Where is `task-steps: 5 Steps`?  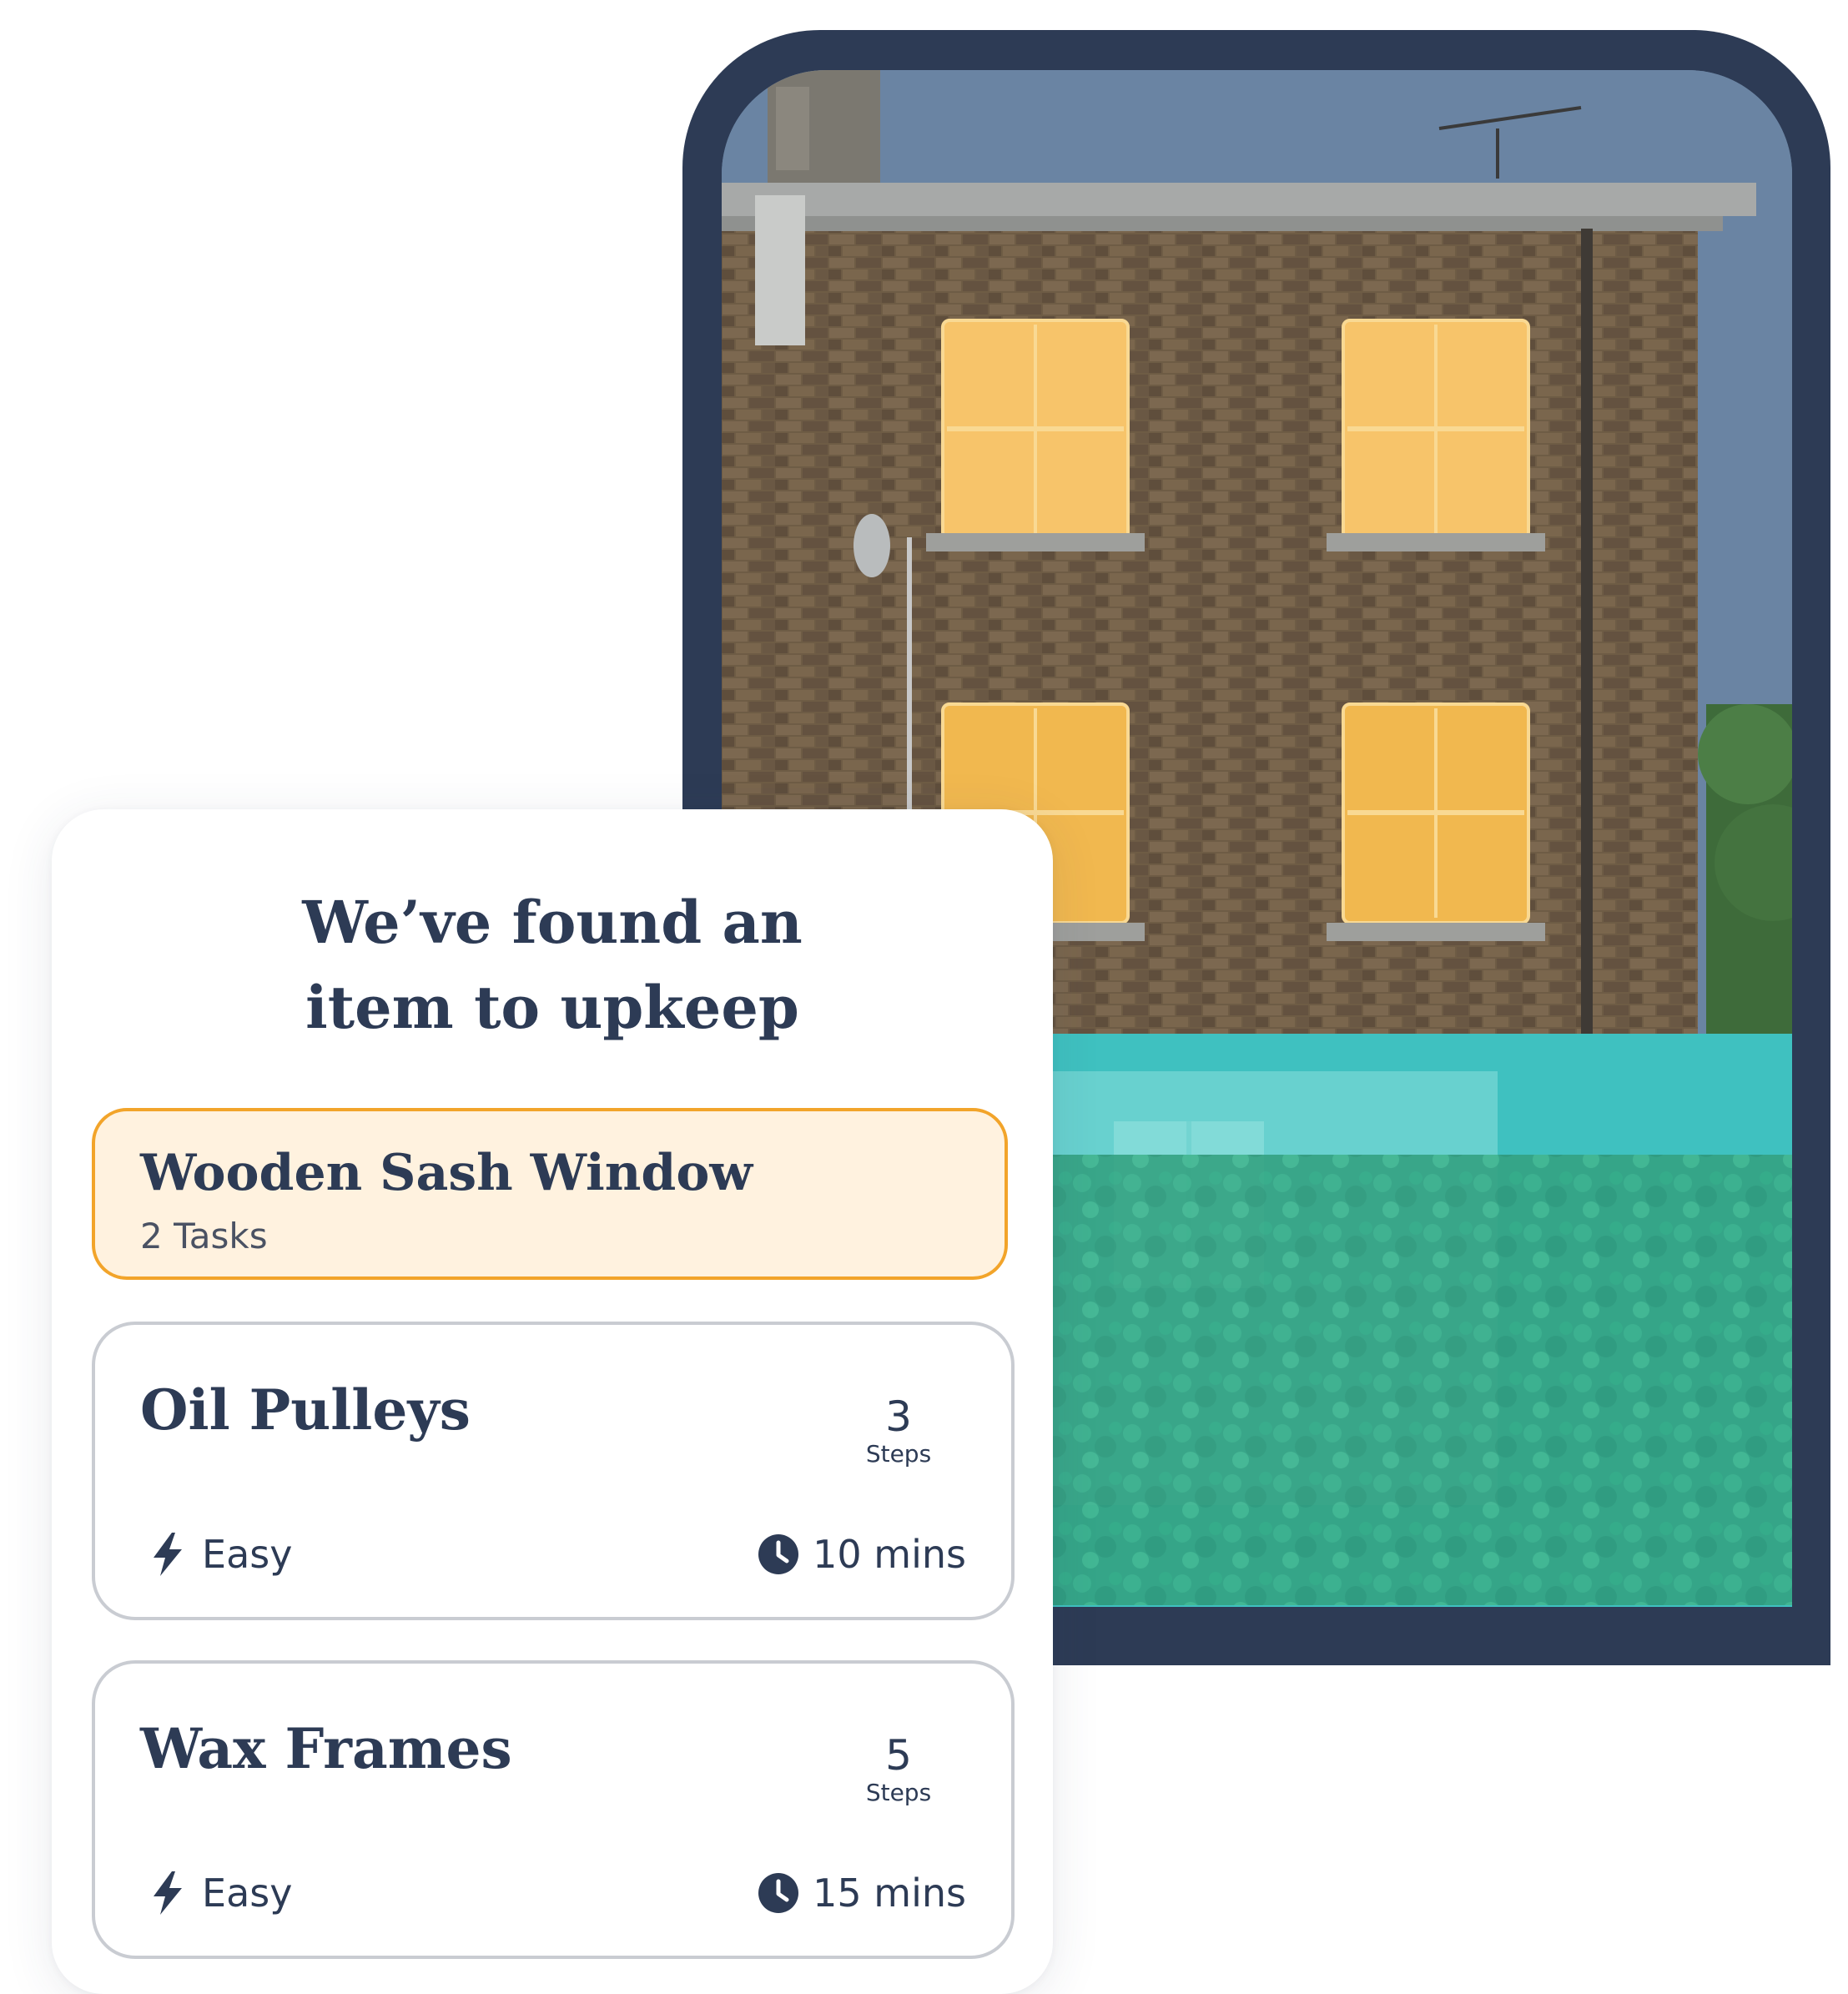
task-steps: 5 Steps is located at coordinates (899, 1769).